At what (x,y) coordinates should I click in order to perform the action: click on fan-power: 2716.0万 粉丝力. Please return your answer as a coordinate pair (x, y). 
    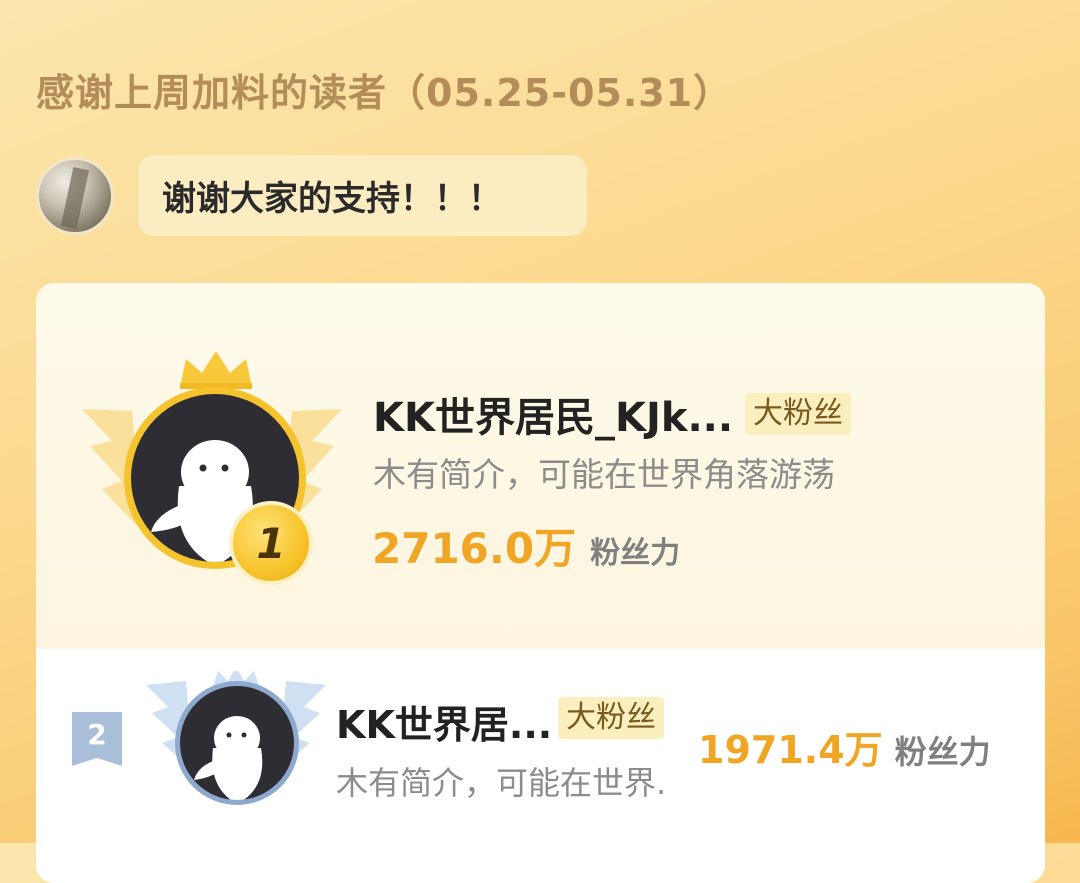
    Looking at the image, I should click on (526, 545).